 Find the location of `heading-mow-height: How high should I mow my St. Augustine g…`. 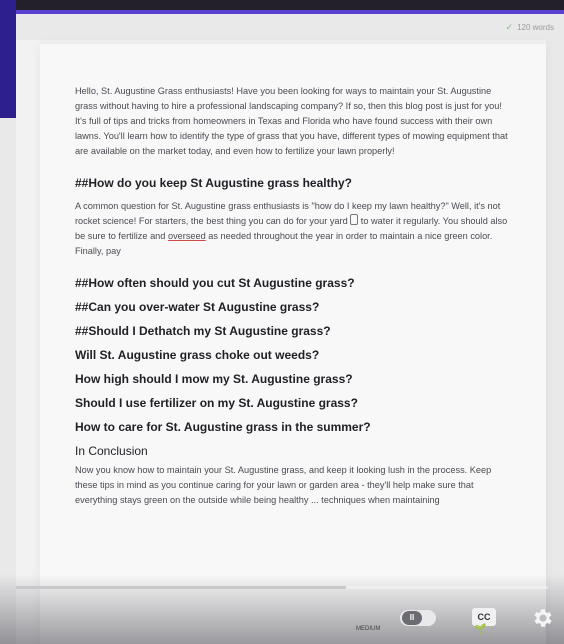

heading-mow-height: How high should I mow my St. Augustine g… is located at coordinates (214, 379).